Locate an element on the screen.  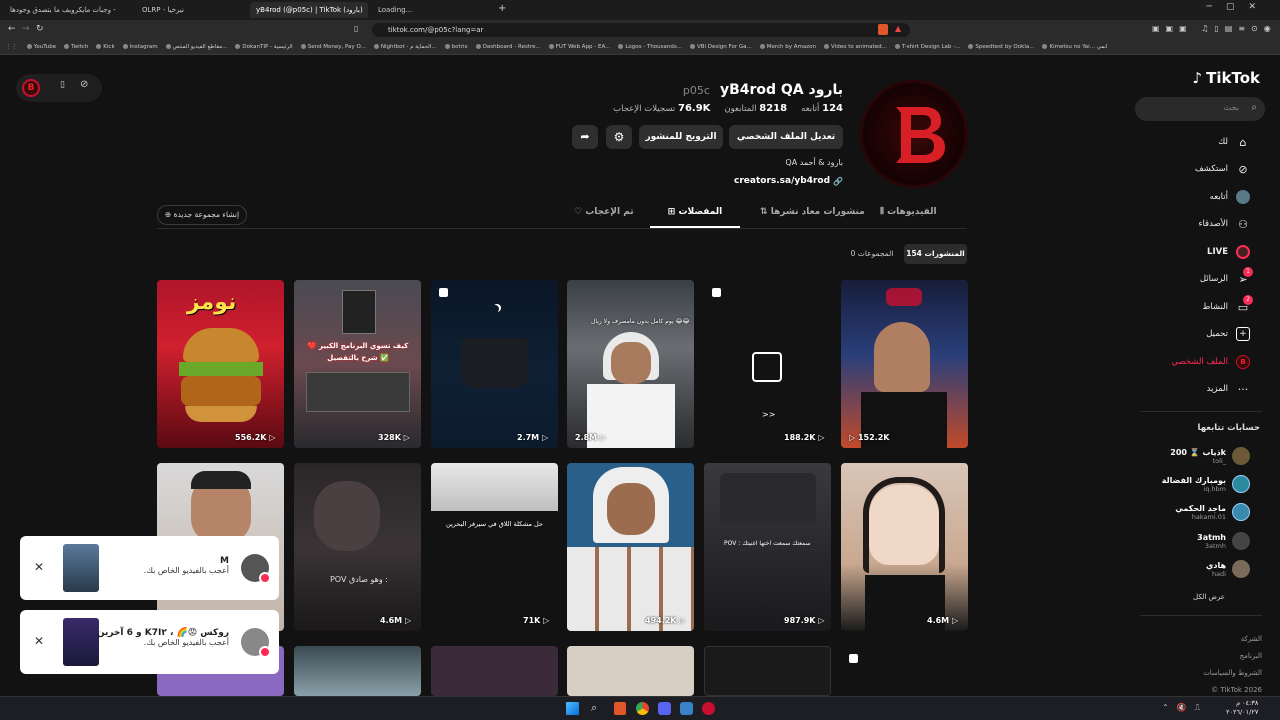
sidebar-item-messages: الرسائل ➢ 1 is located at coordinates (1226, 278).